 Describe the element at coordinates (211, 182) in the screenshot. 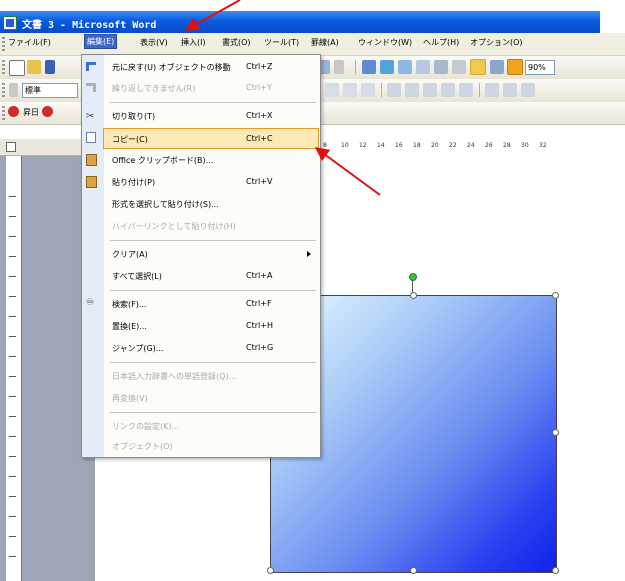

I see `menu-item-paste: 貼り付け(P) Ctrl+V` at that location.